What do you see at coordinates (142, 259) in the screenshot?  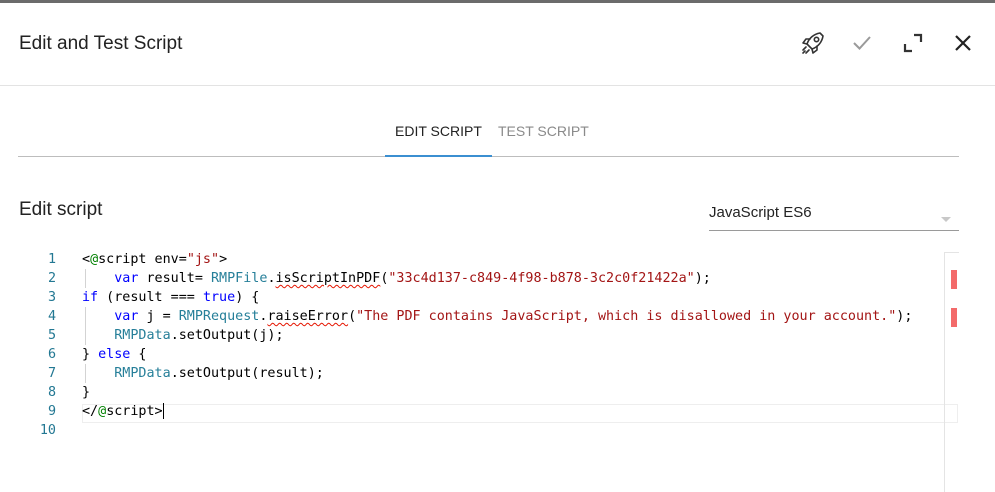 I see `code-token: script env=` at bounding box center [142, 259].